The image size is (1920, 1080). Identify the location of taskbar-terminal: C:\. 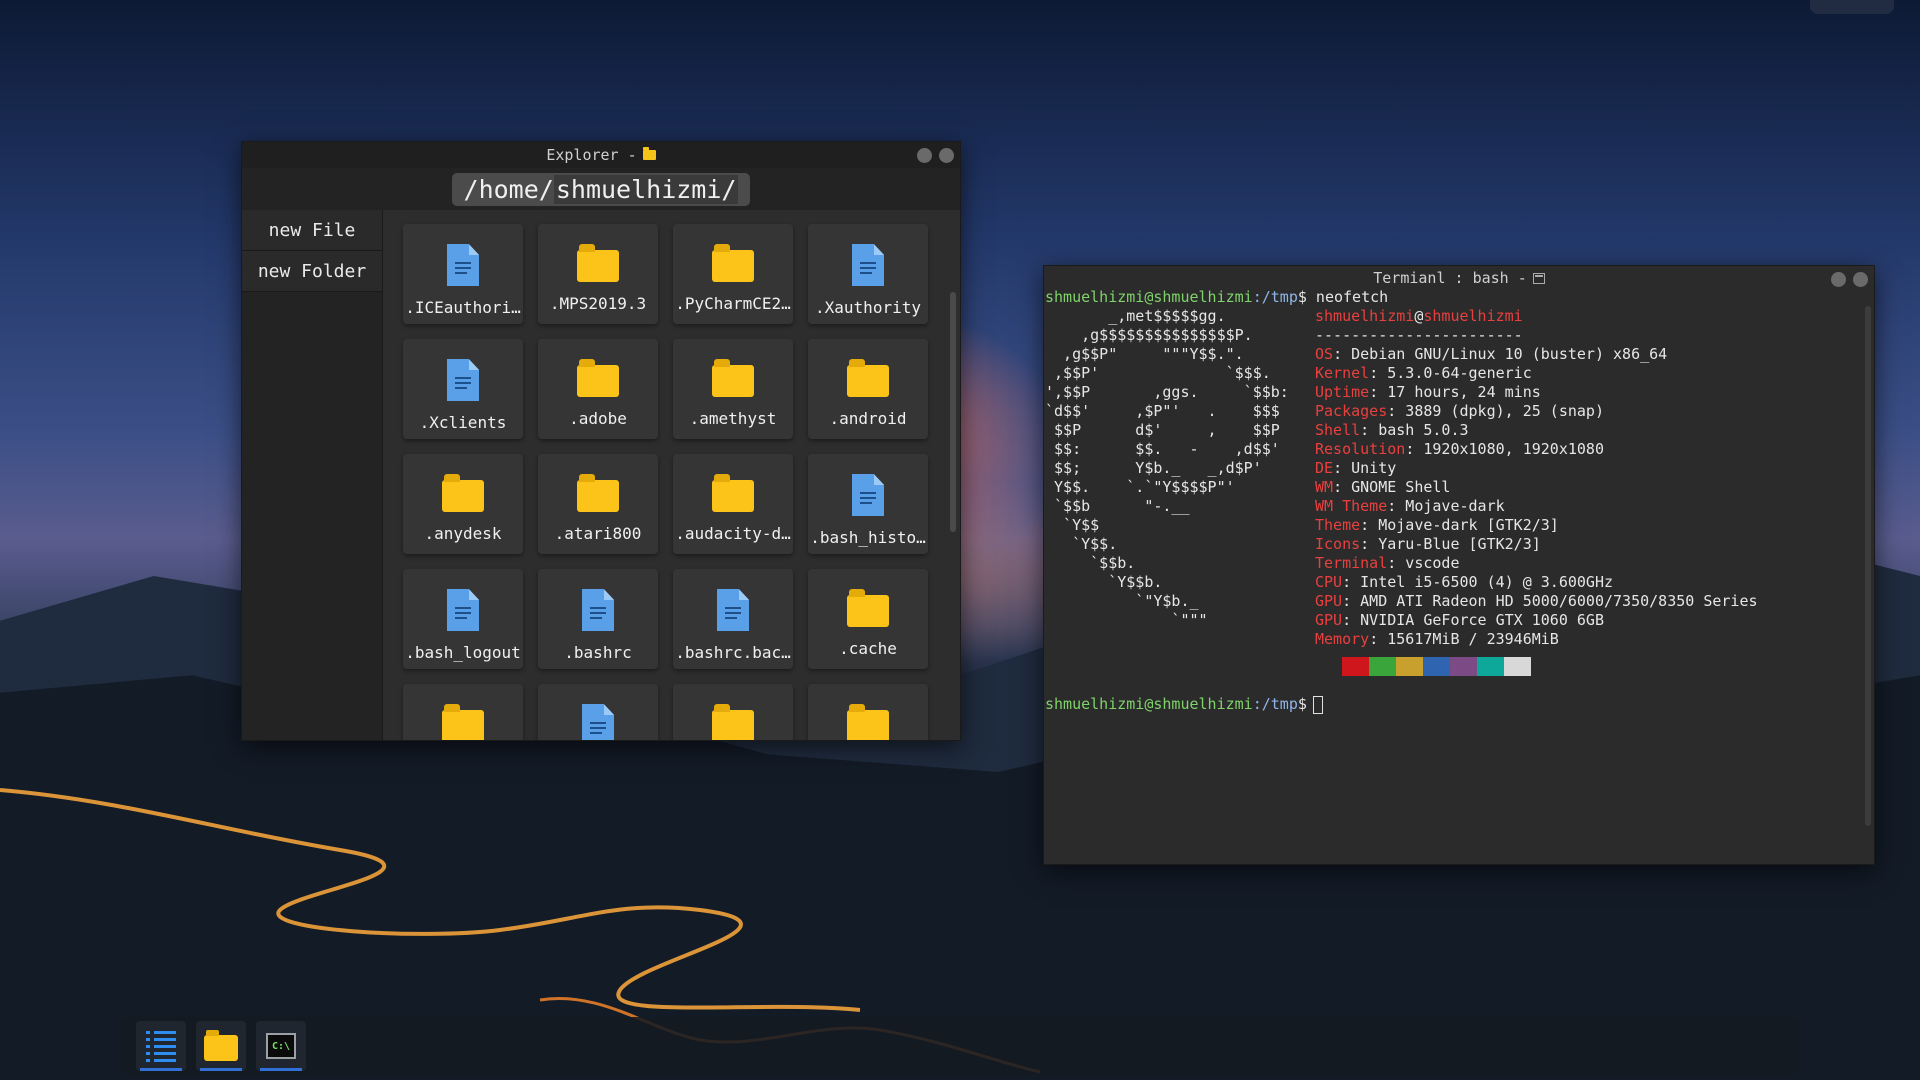
(281, 1046).